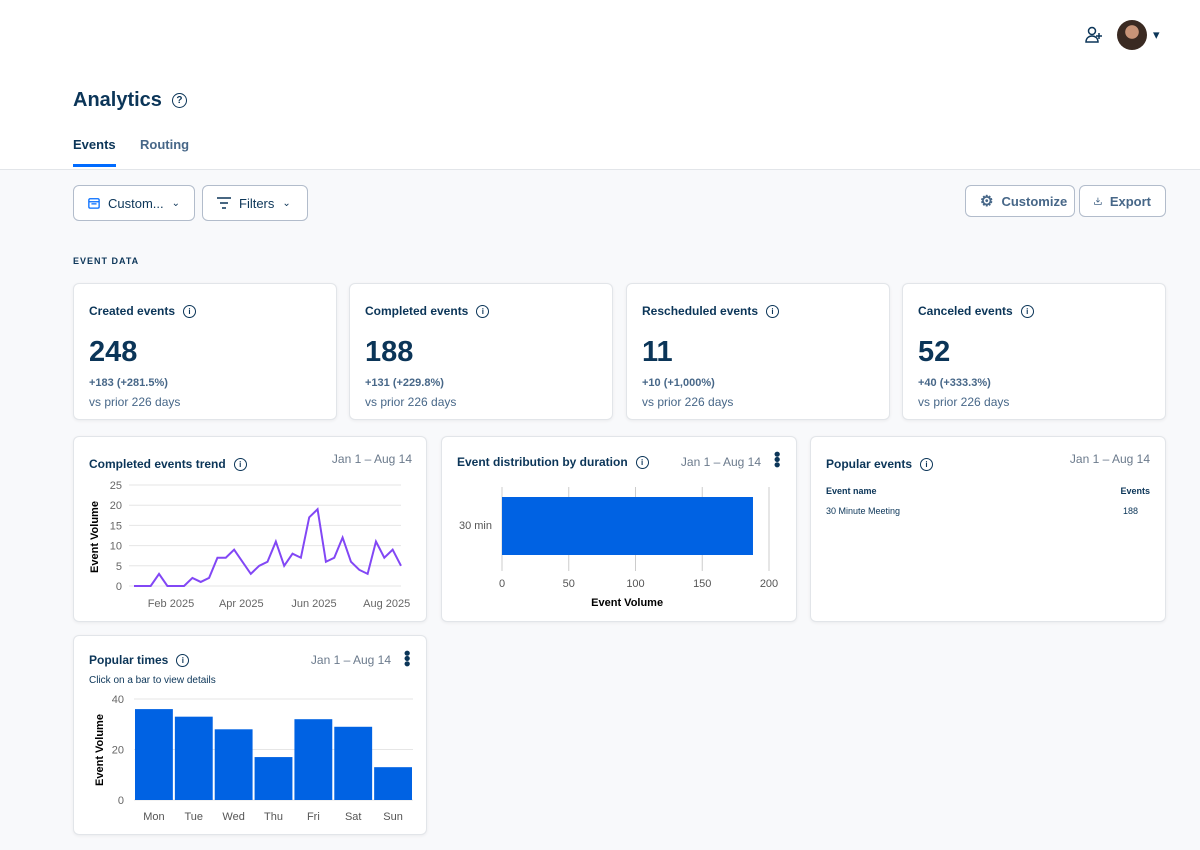 The image size is (1200, 850). I want to click on x-tick-label: 50, so click(569, 584).